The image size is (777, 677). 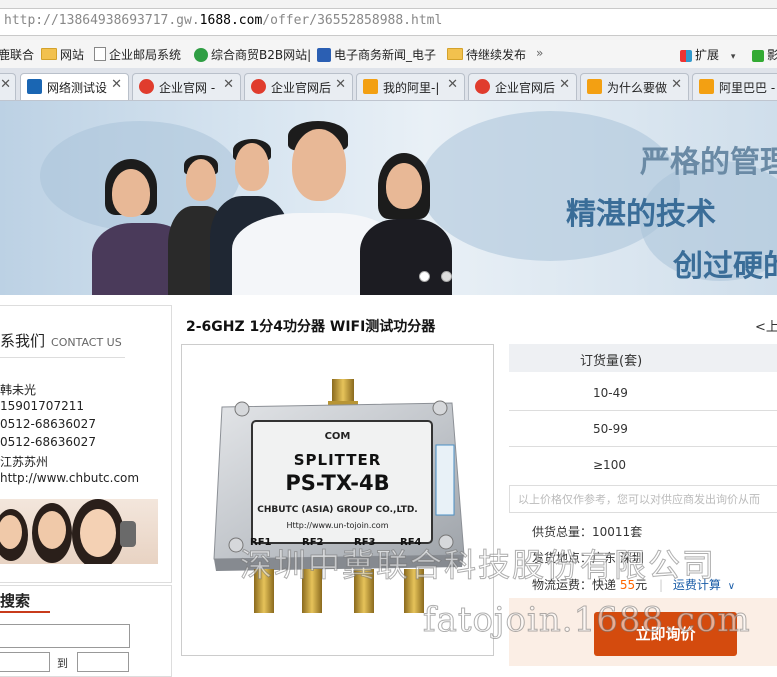 What do you see at coordinates (34, 86) in the screenshot?
I see `site-logo-icon` at bounding box center [34, 86].